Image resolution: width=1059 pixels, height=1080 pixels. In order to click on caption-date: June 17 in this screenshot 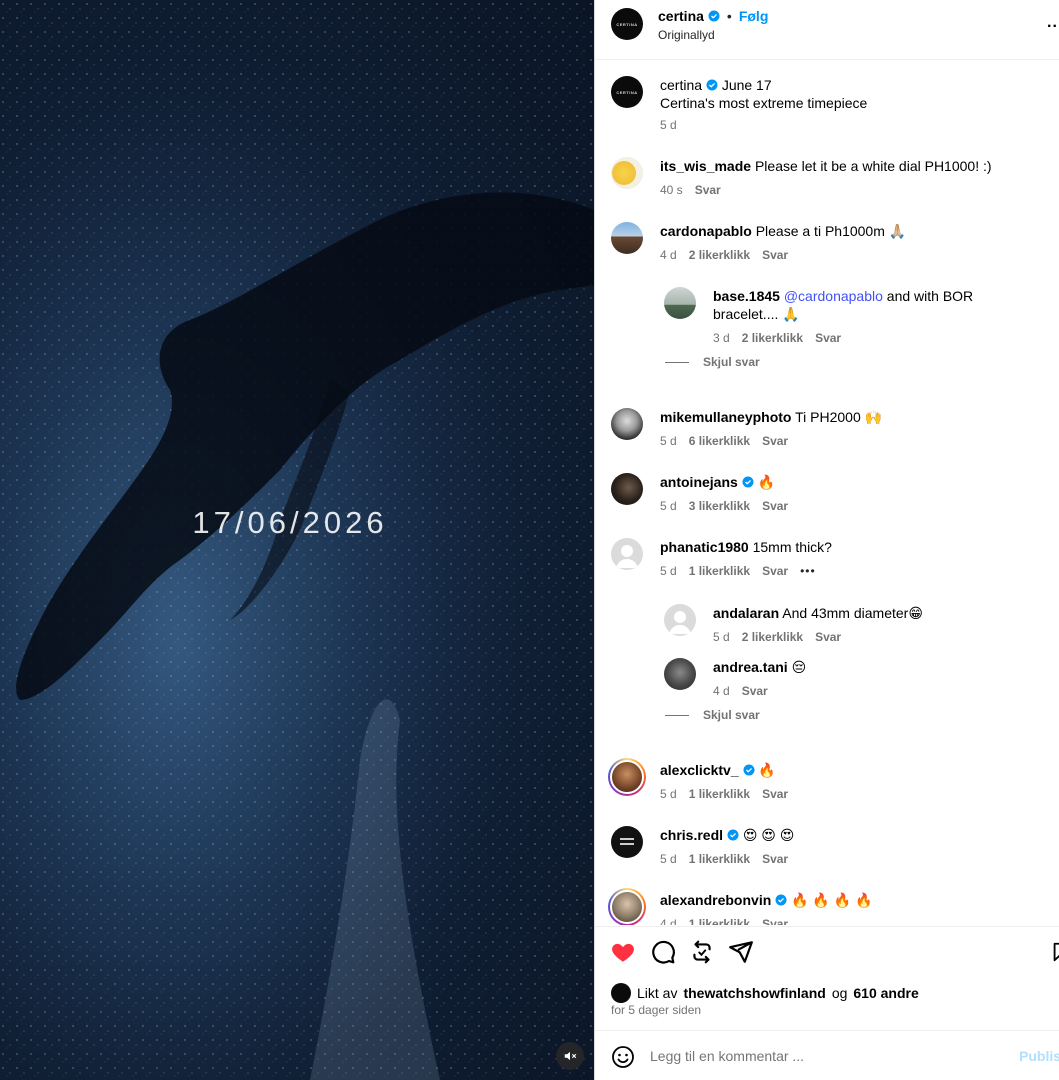, I will do `click(746, 85)`.